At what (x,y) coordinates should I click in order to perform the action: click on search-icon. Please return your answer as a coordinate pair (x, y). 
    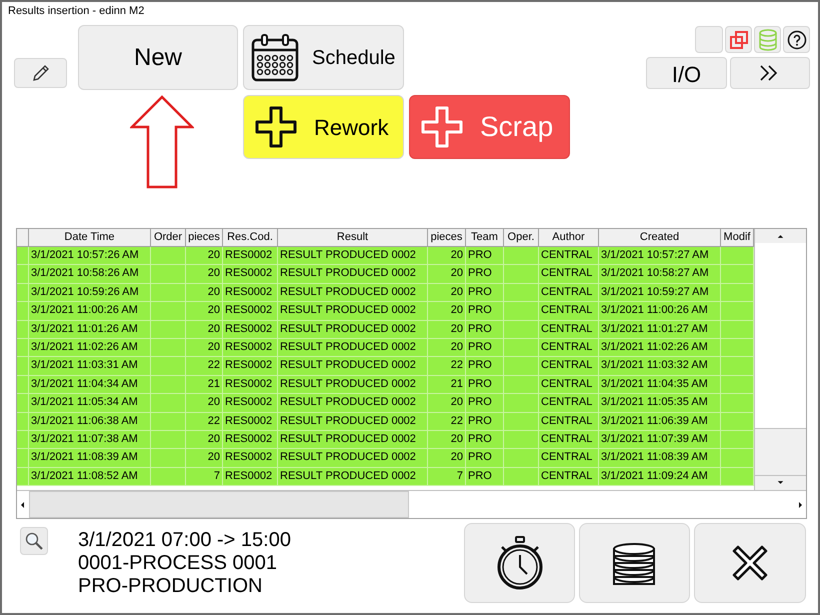
    Looking at the image, I should click on (34, 541).